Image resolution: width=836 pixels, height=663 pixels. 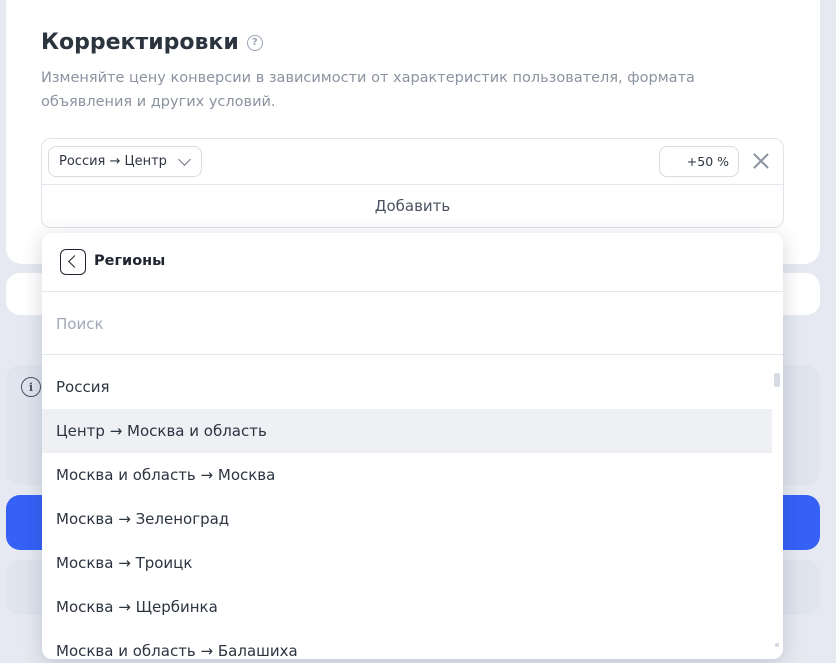 What do you see at coordinates (31, 387) in the screenshot?
I see `info-icon: i` at bounding box center [31, 387].